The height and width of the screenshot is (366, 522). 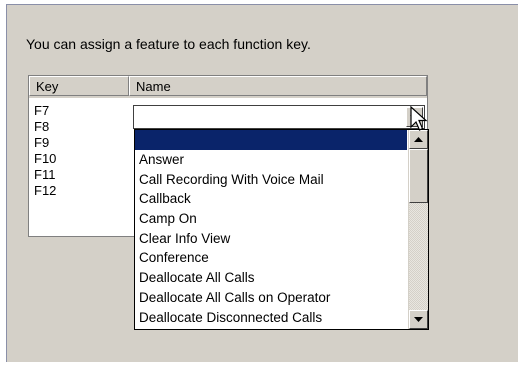 I want to click on option-blank, so click(x=271, y=140).